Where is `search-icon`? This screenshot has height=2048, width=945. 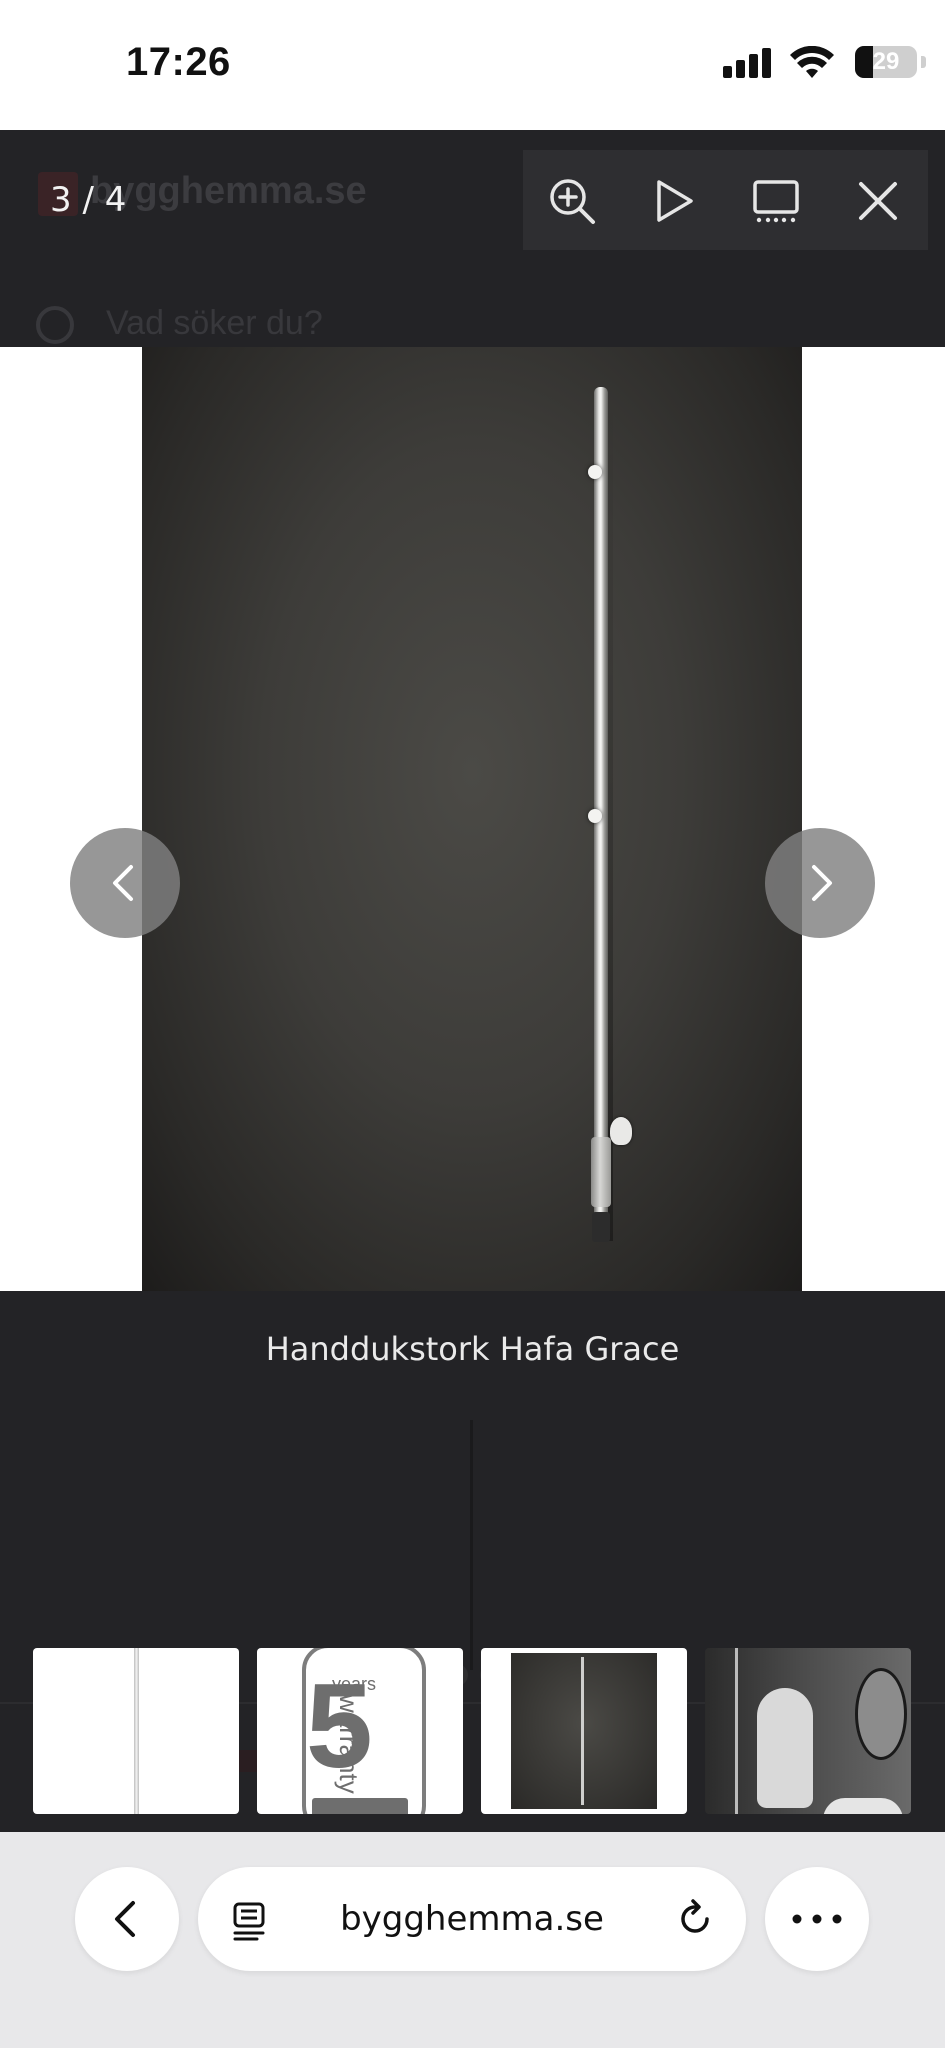
search-icon is located at coordinates (55, 325).